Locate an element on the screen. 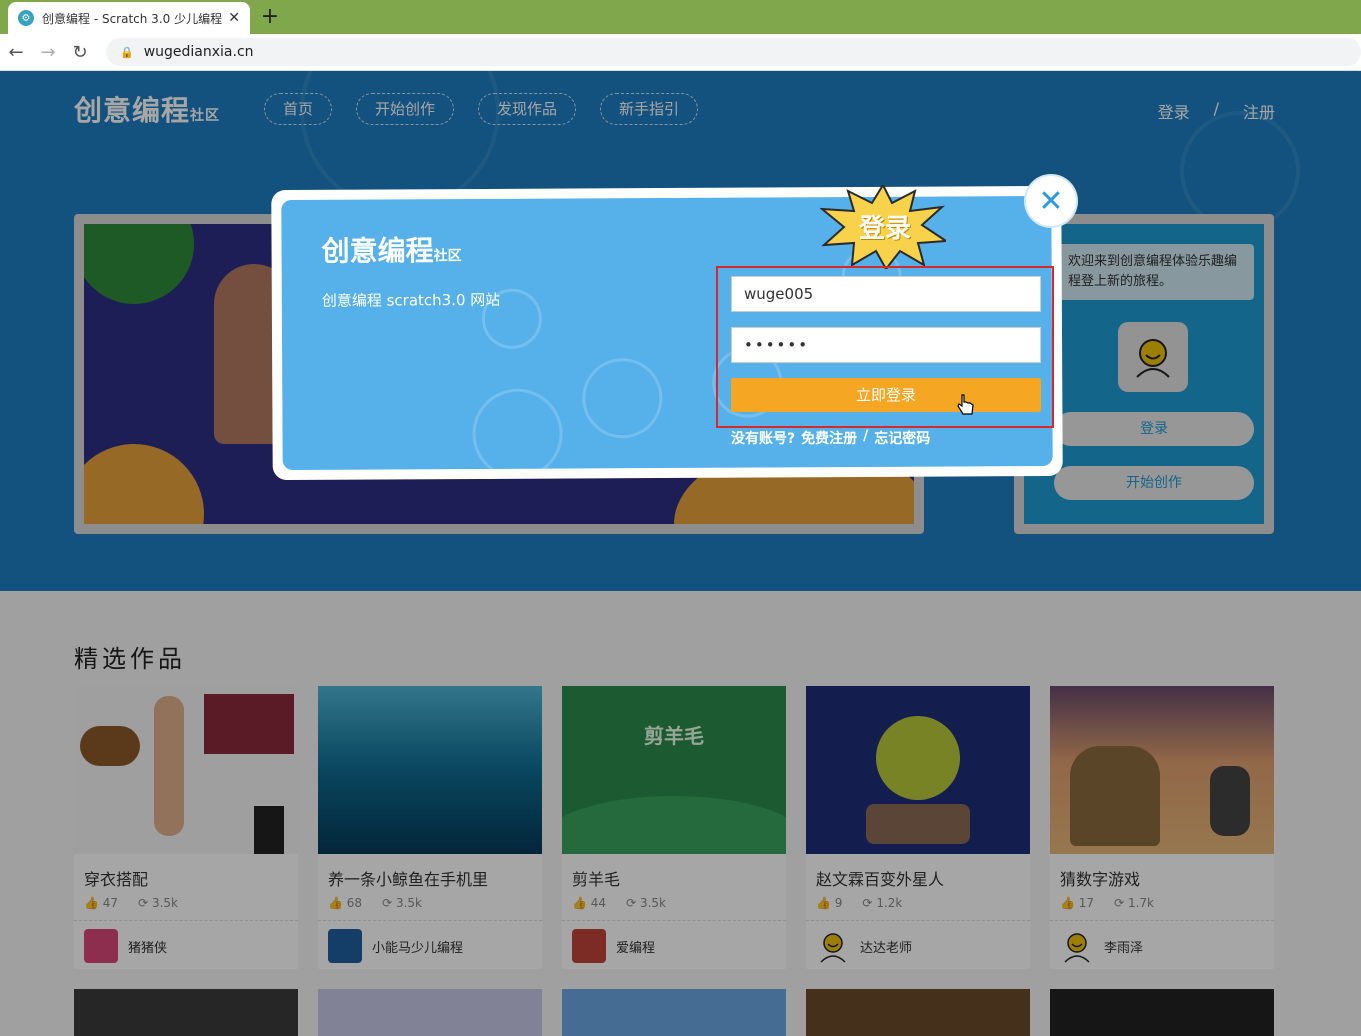  hand-pointer-icon is located at coordinates (965, 404).